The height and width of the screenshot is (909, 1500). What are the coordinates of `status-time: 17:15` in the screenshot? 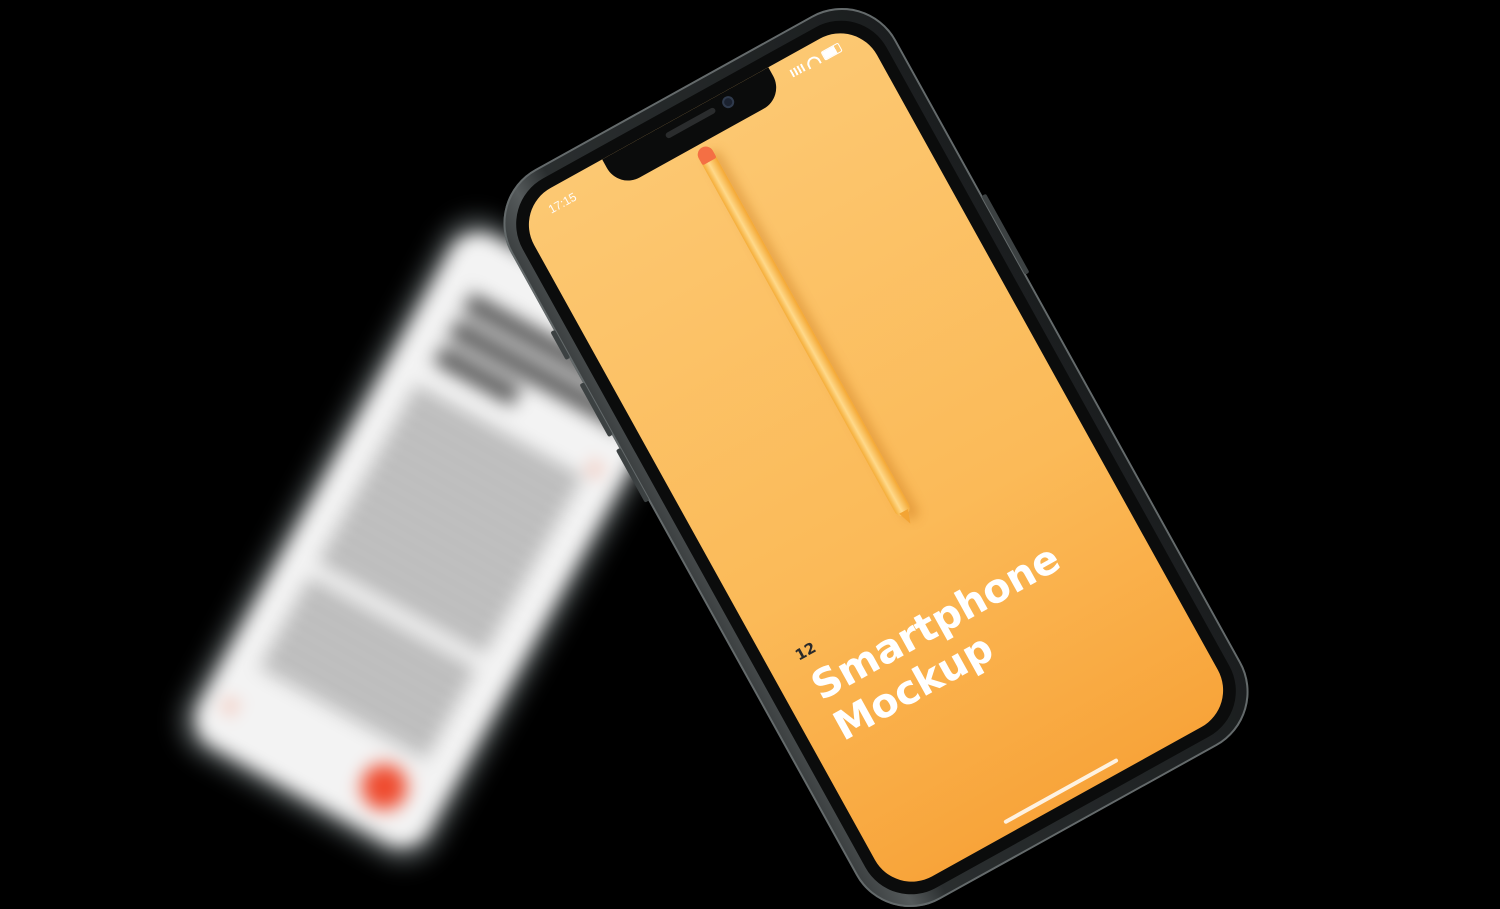 It's located at (562, 203).